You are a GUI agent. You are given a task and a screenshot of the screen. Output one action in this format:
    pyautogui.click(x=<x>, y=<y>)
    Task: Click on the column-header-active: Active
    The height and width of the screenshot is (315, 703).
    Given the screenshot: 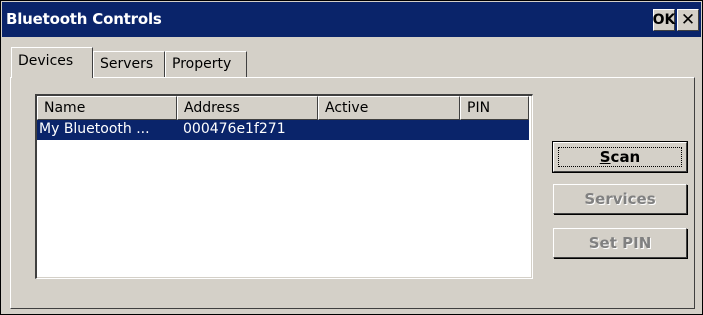 What is the action you would take?
    pyautogui.click(x=389, y=108)
    